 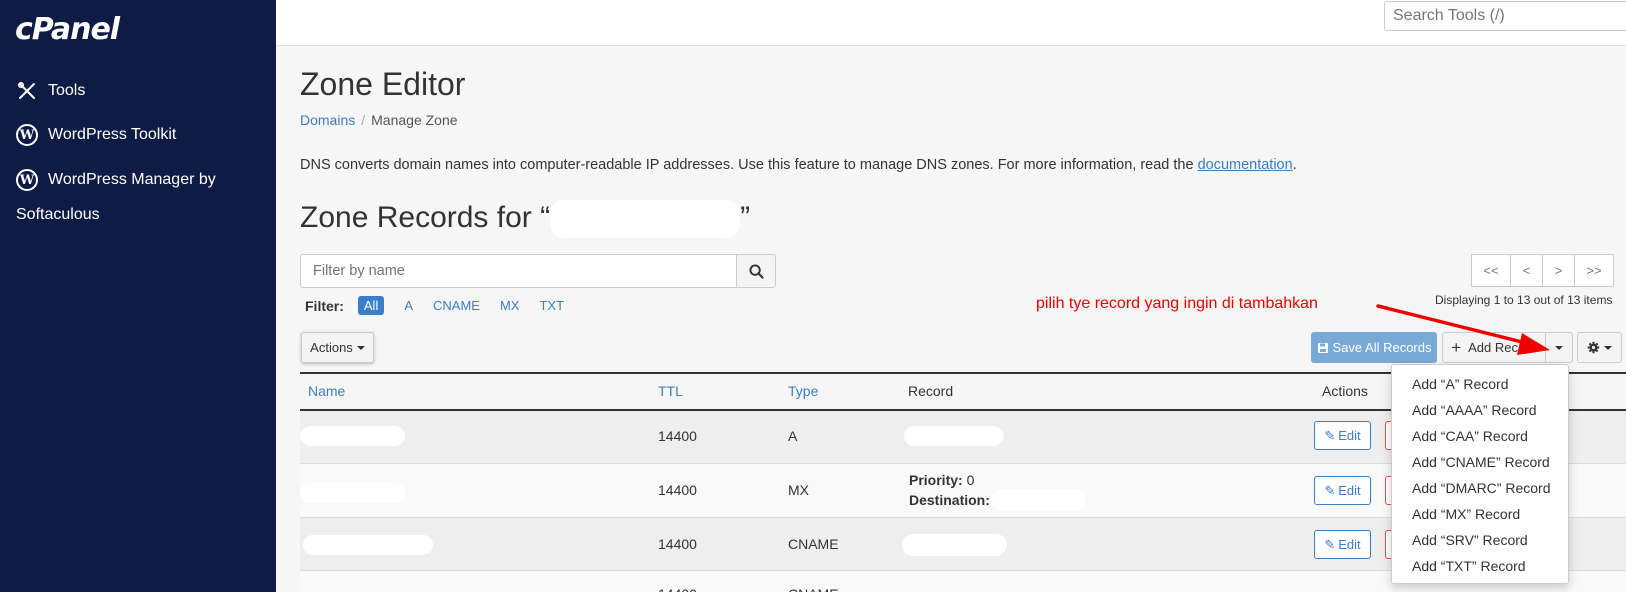 I want to click on display-count: Displaying 1 to 13 out of 13 items, so click(x=1524, y=300).